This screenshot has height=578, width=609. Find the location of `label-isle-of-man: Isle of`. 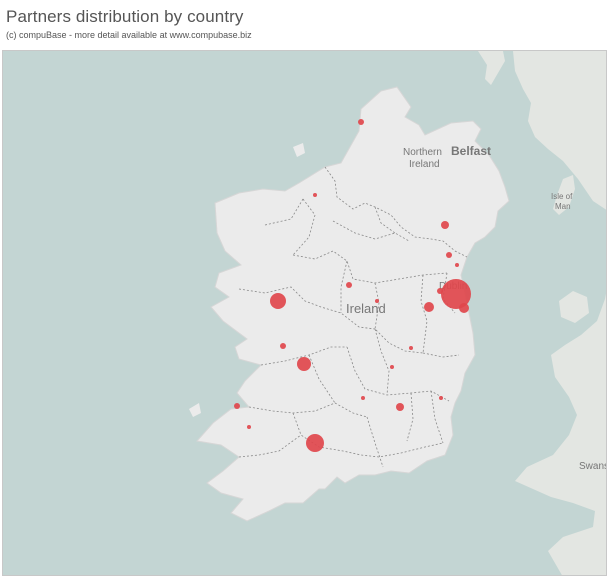

label-isle-of-man: Isle of is located at coordinates (562, 196).